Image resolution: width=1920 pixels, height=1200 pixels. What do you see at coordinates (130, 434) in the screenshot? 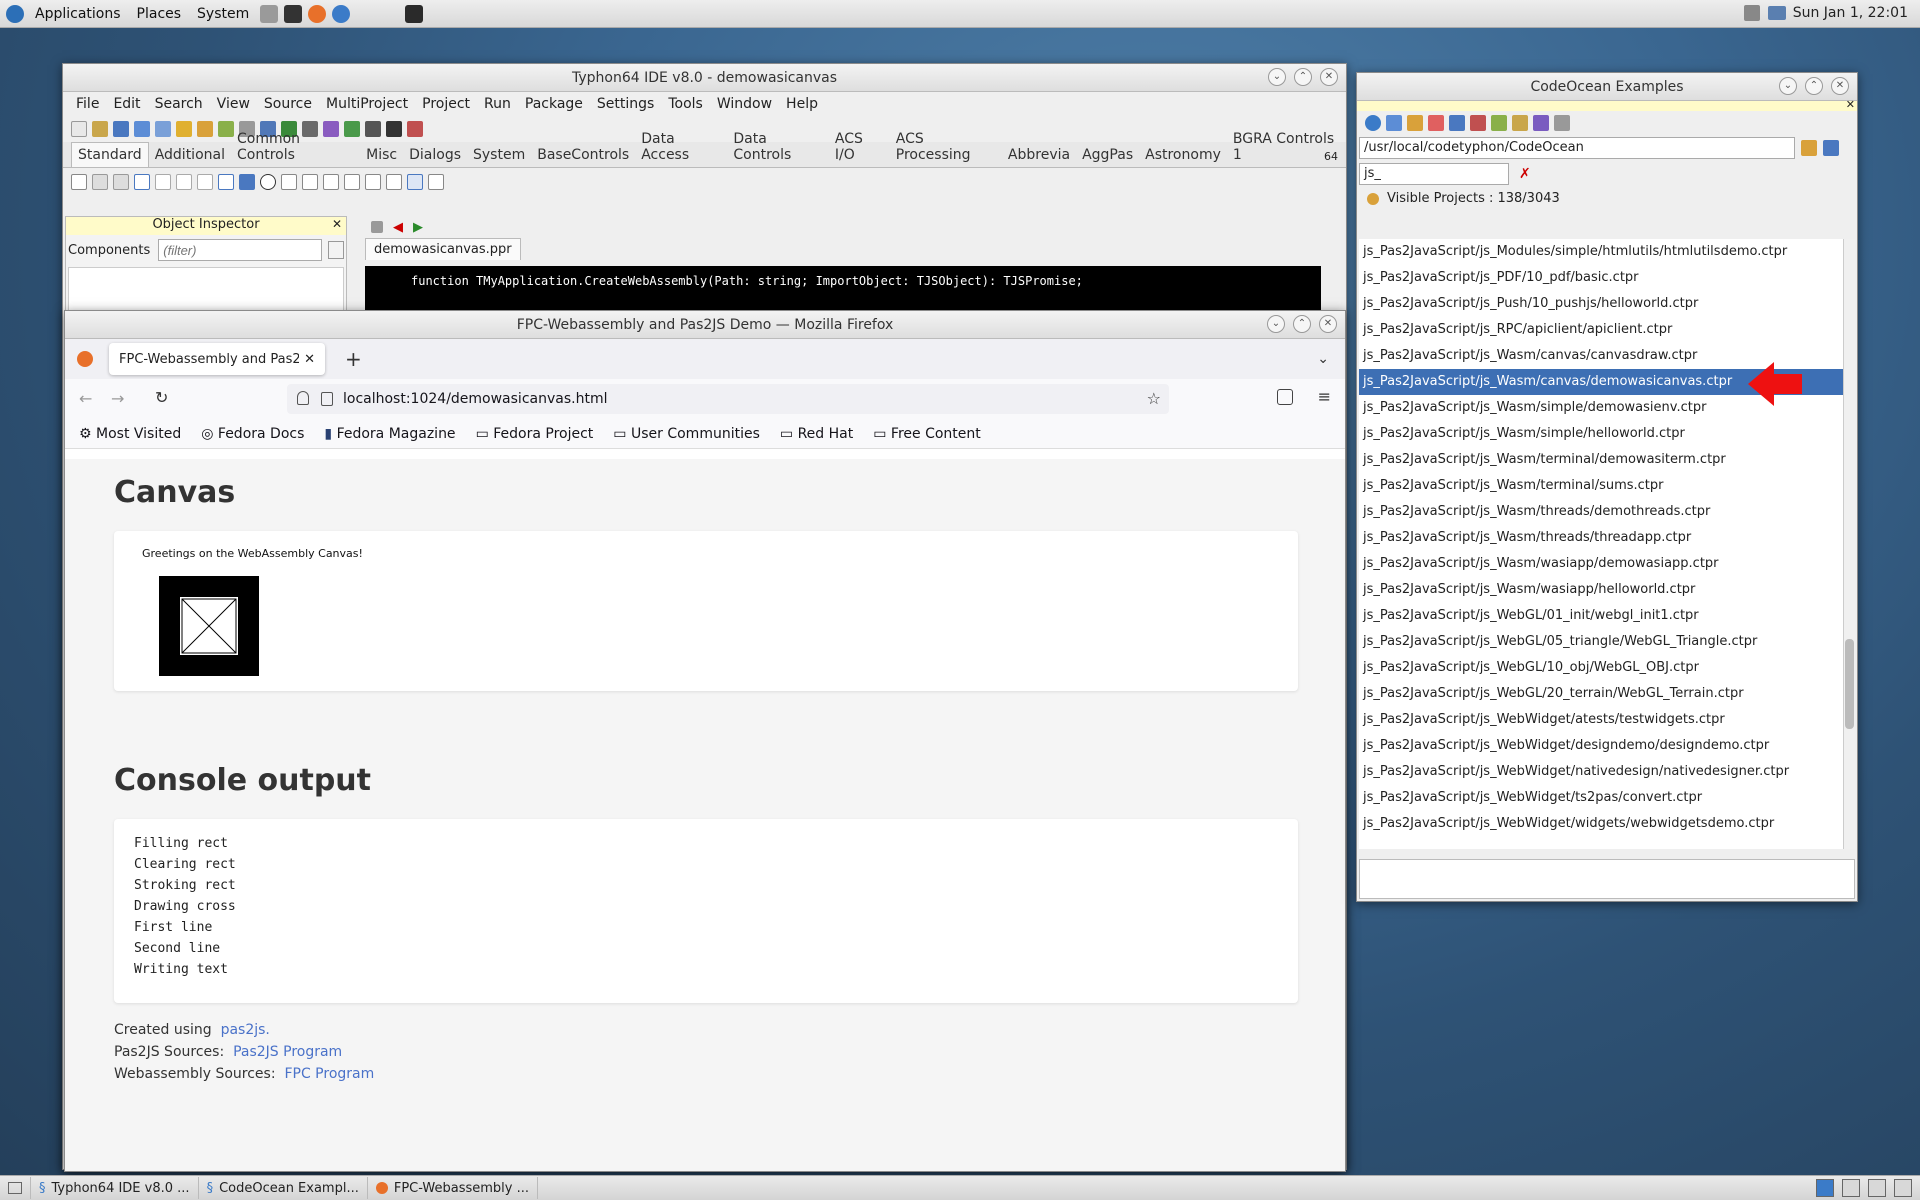
I see `bookmark-most-visited: ⚙ Most Visited` at bounding box center [130, 434].